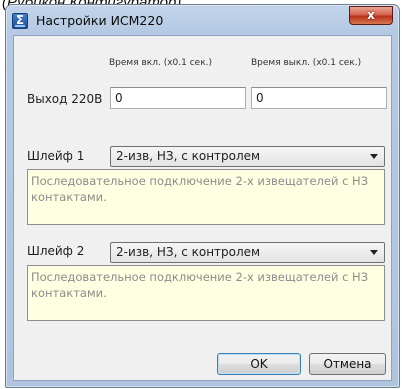  Describe the element at coordinates (347, 364) in the screenshot. I see `cancel-button: Отмена` at that location.